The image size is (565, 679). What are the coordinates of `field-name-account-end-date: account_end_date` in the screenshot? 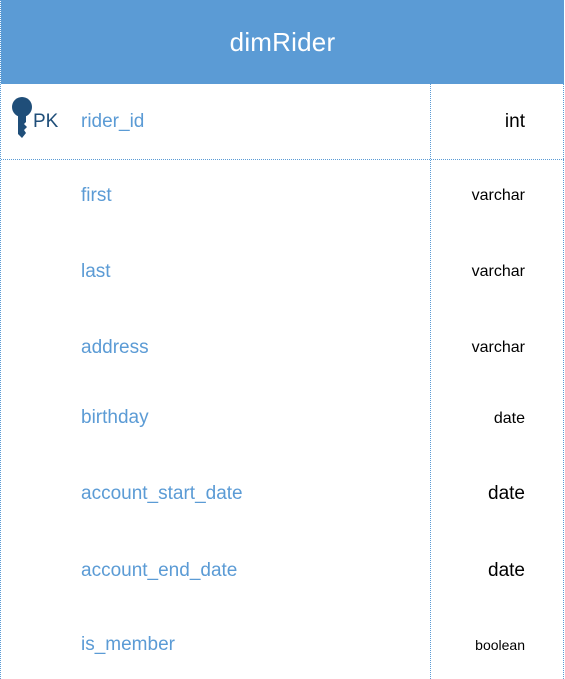 It's located at (159, 570).